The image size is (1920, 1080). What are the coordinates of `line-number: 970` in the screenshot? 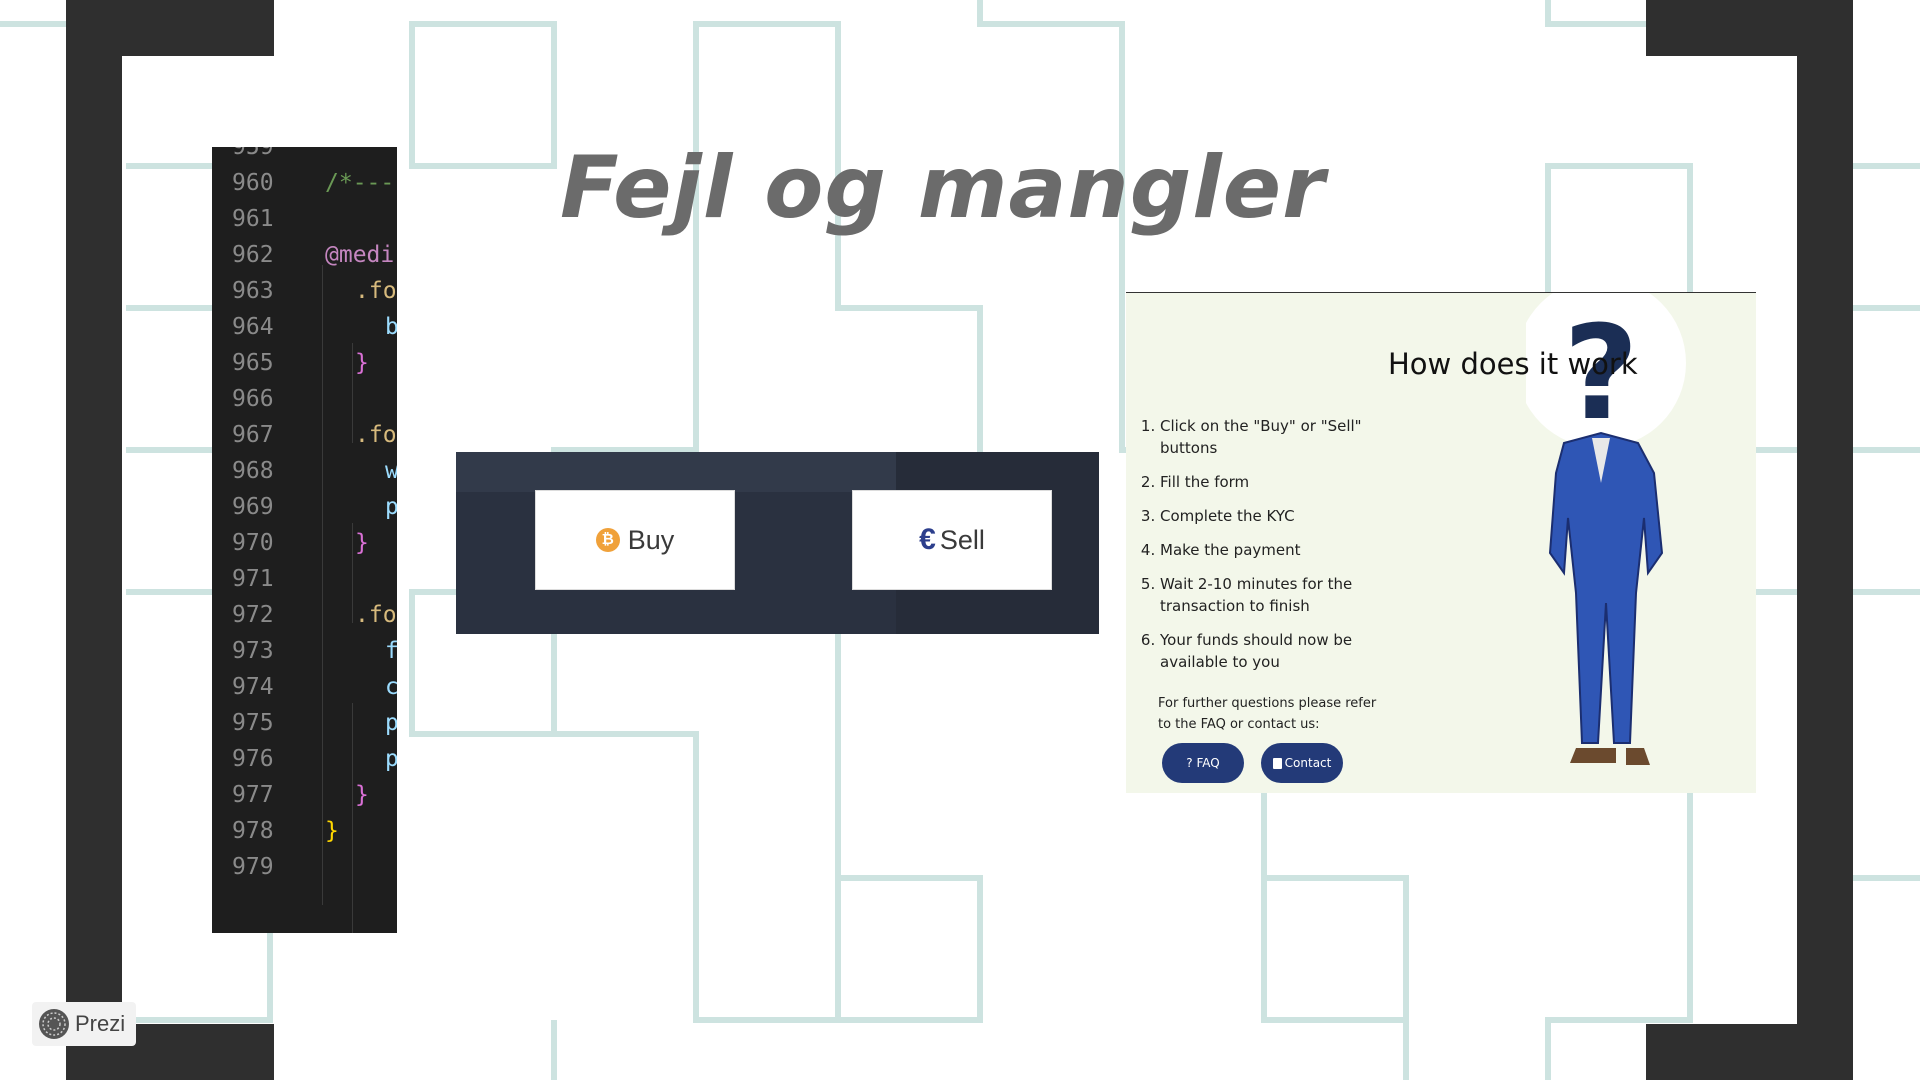 It's located at (253, 543).